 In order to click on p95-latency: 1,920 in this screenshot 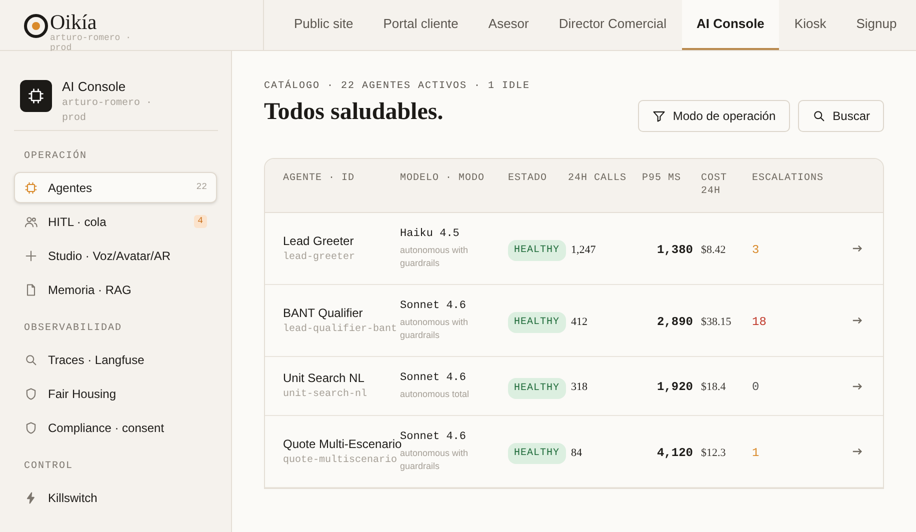, I will do `click(674, 387)`.